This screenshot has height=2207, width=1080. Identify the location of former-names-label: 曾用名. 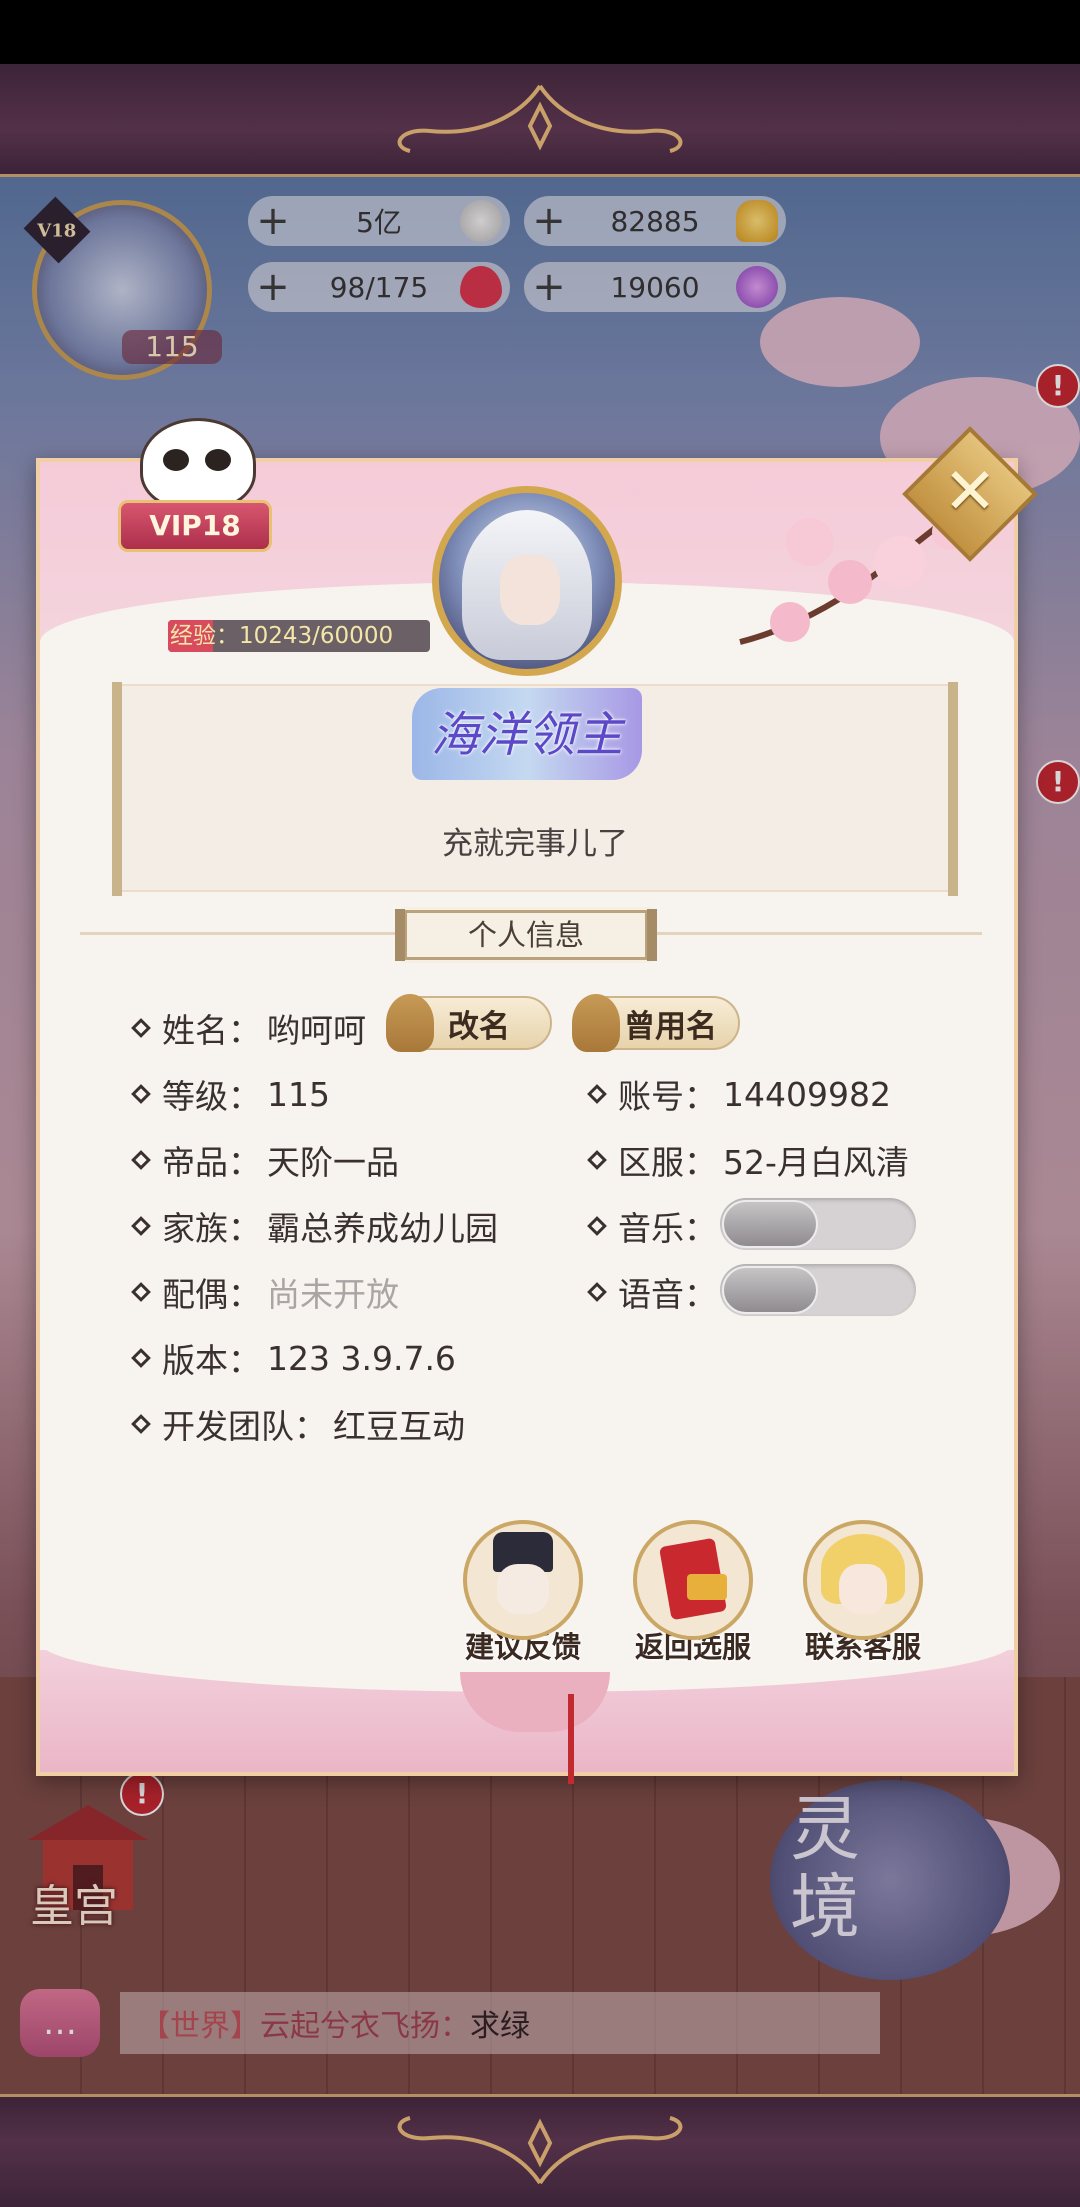
(670, 1026).